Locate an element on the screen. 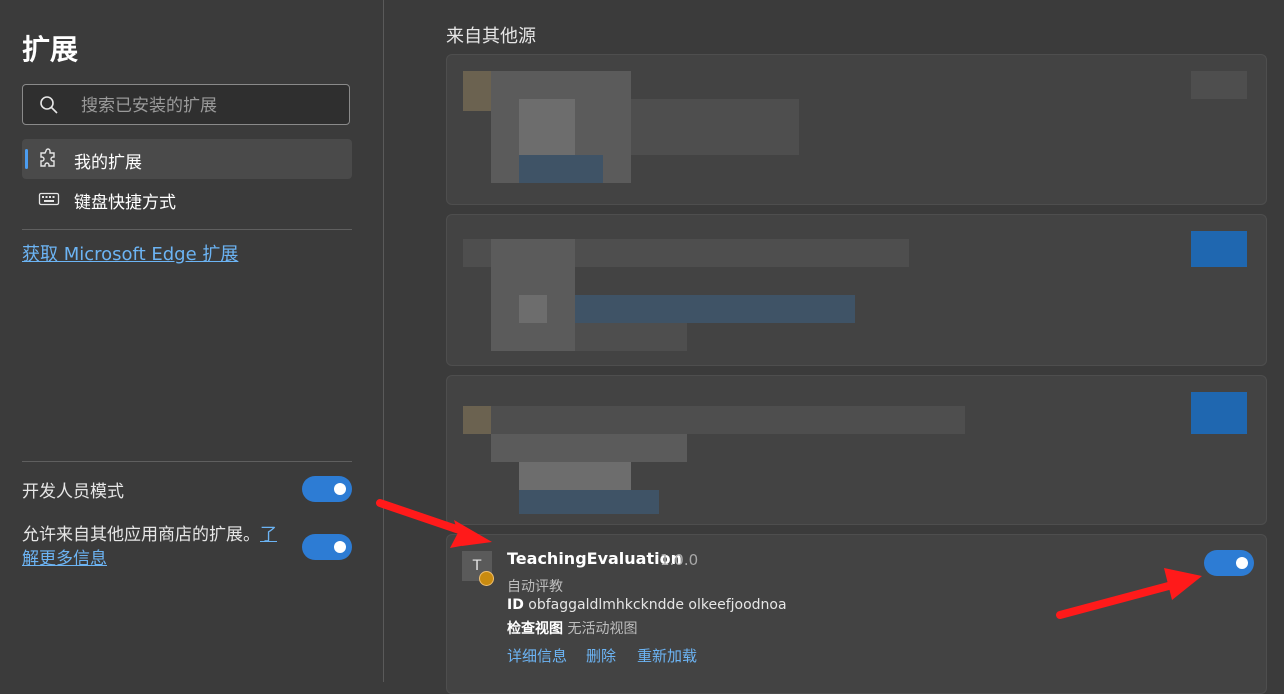 The width and height of the screenshot is (1284, 694). details-link: 详细信息 is located at coordinates (537, 655).